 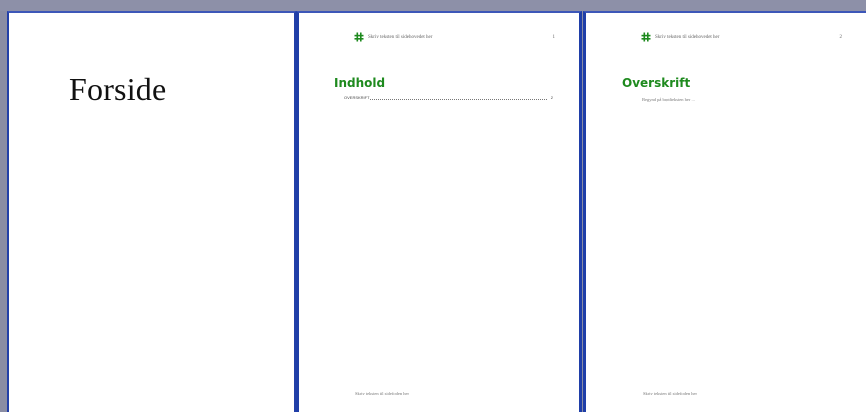 I want to click on toc-entry: OVERSKRIFT 2, so click(x=448, y=98).